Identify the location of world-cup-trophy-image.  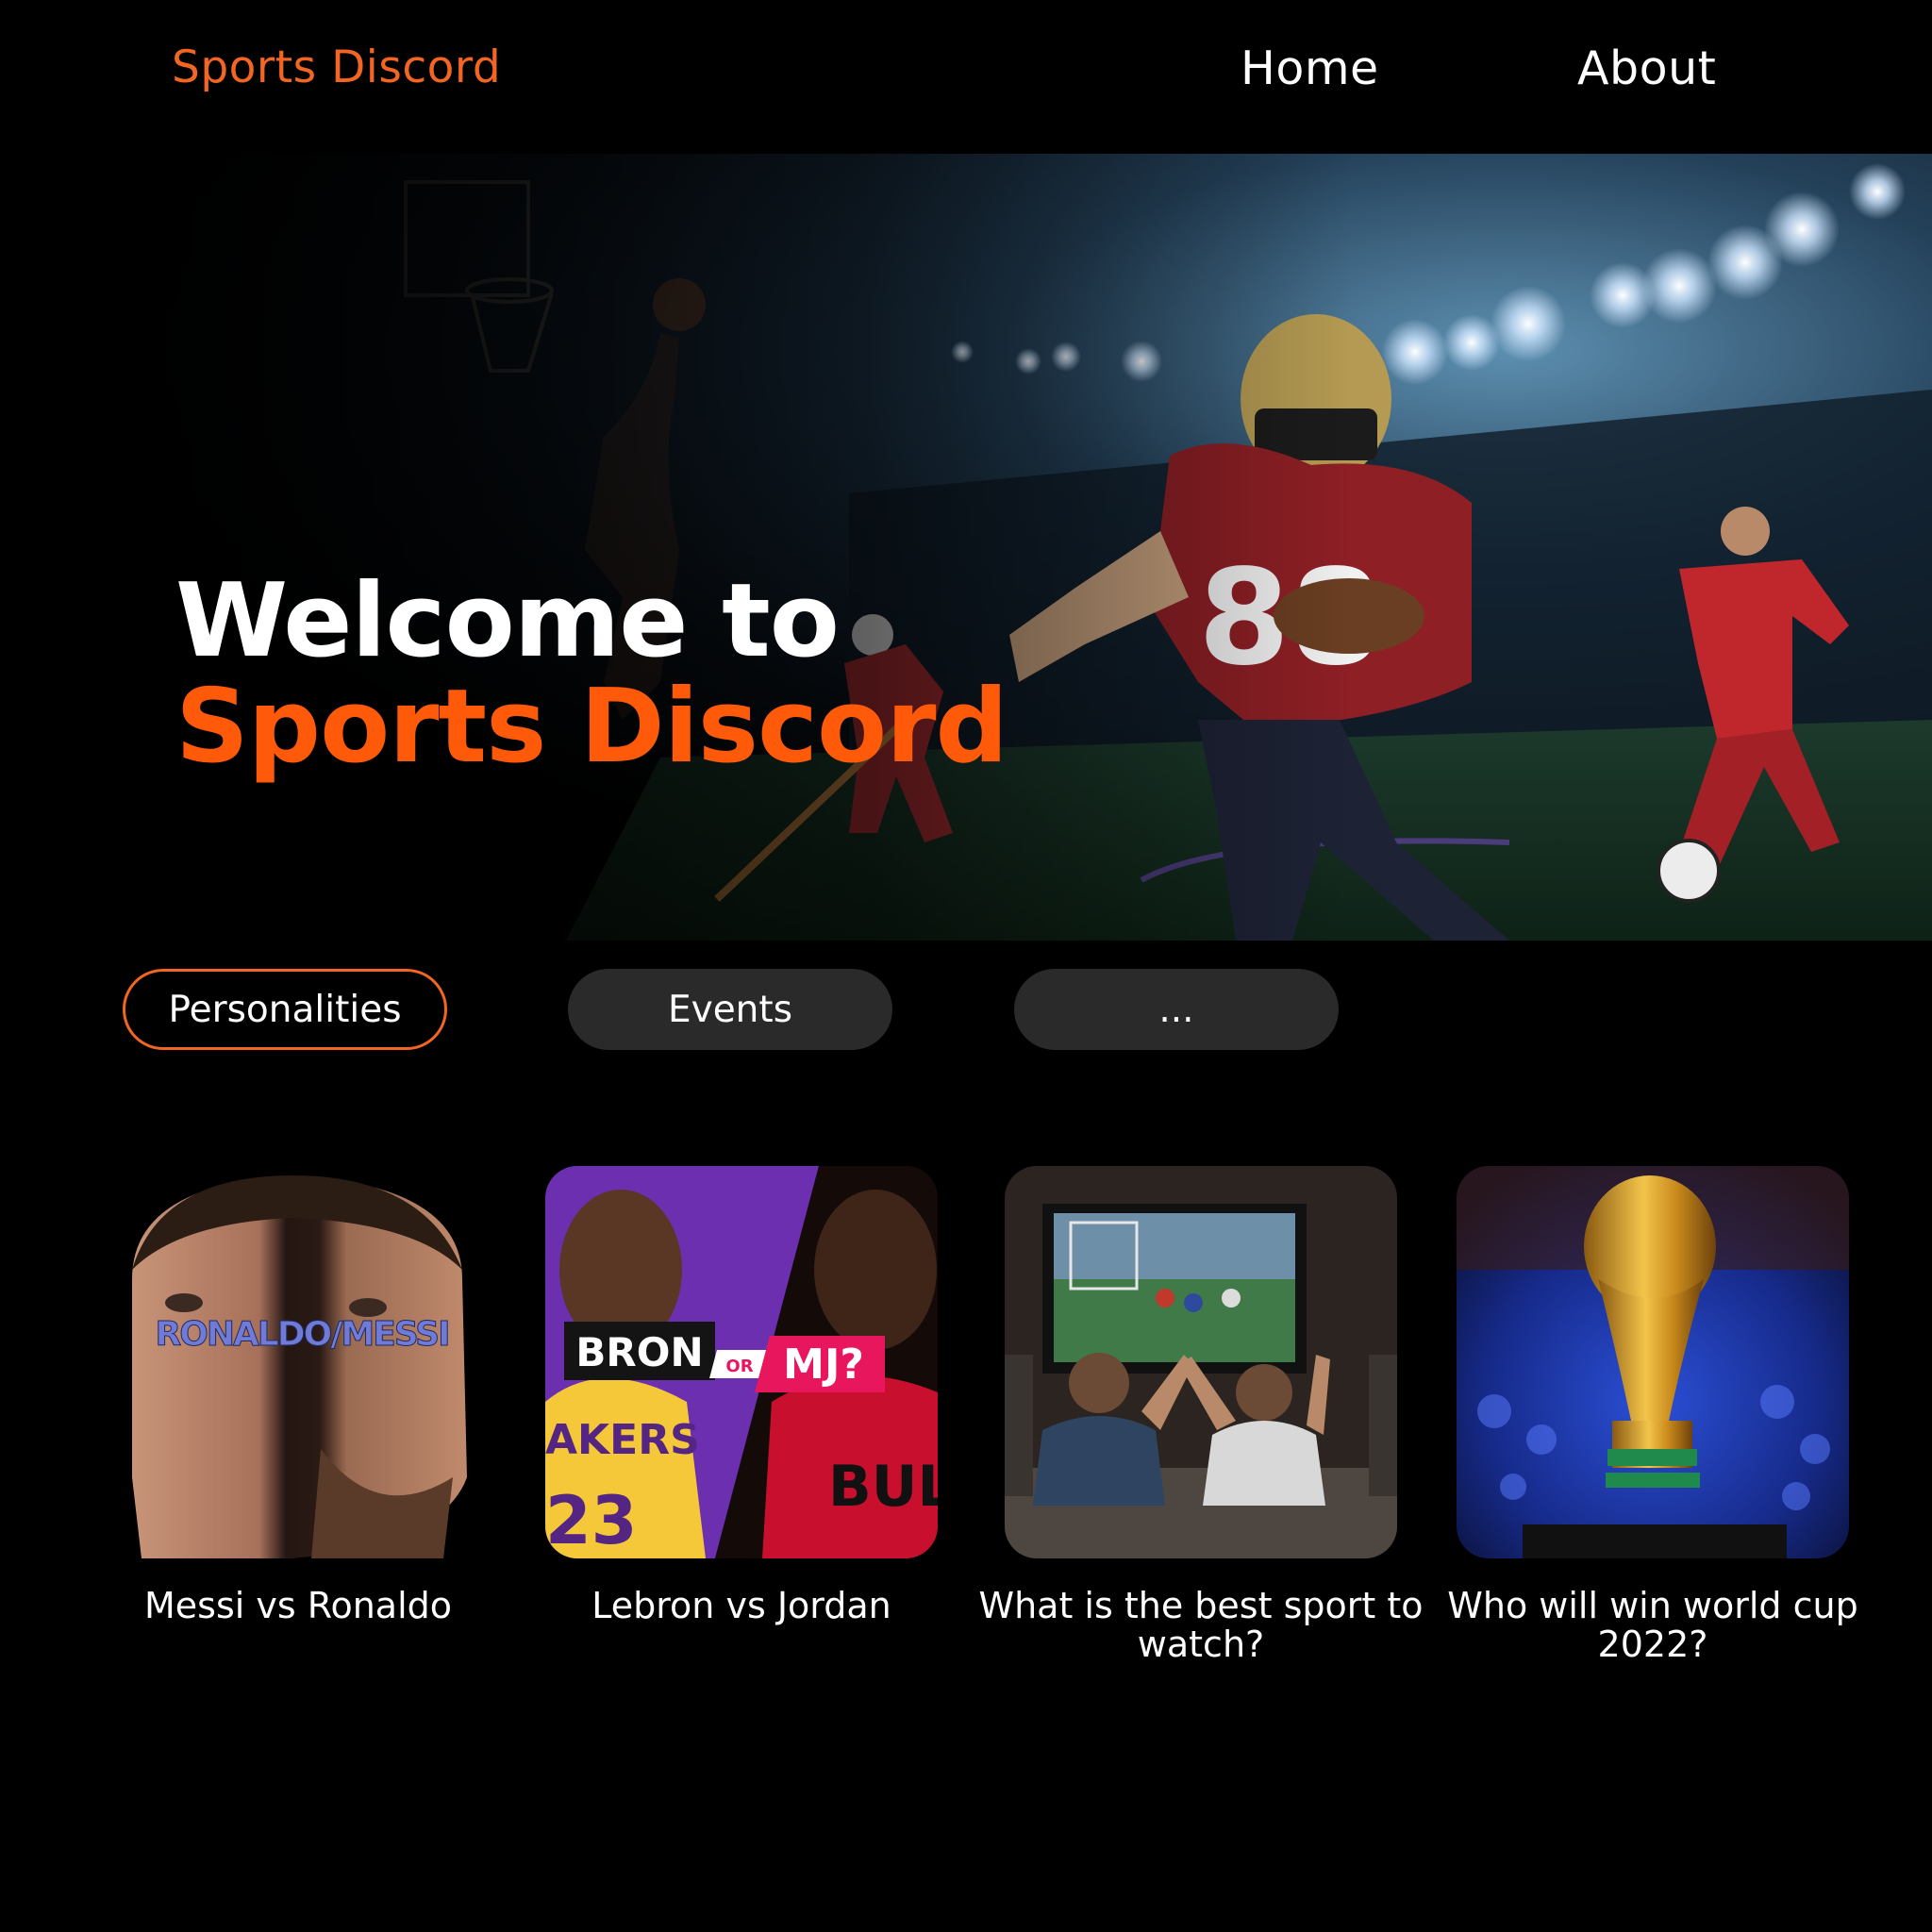
(1653, 1362).